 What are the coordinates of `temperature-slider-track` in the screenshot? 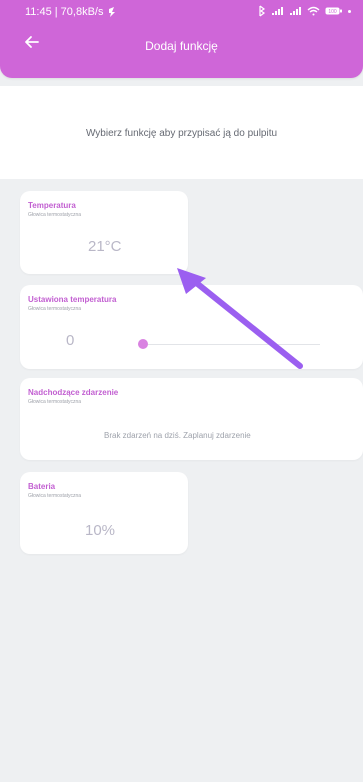 It's located at (229, 344).